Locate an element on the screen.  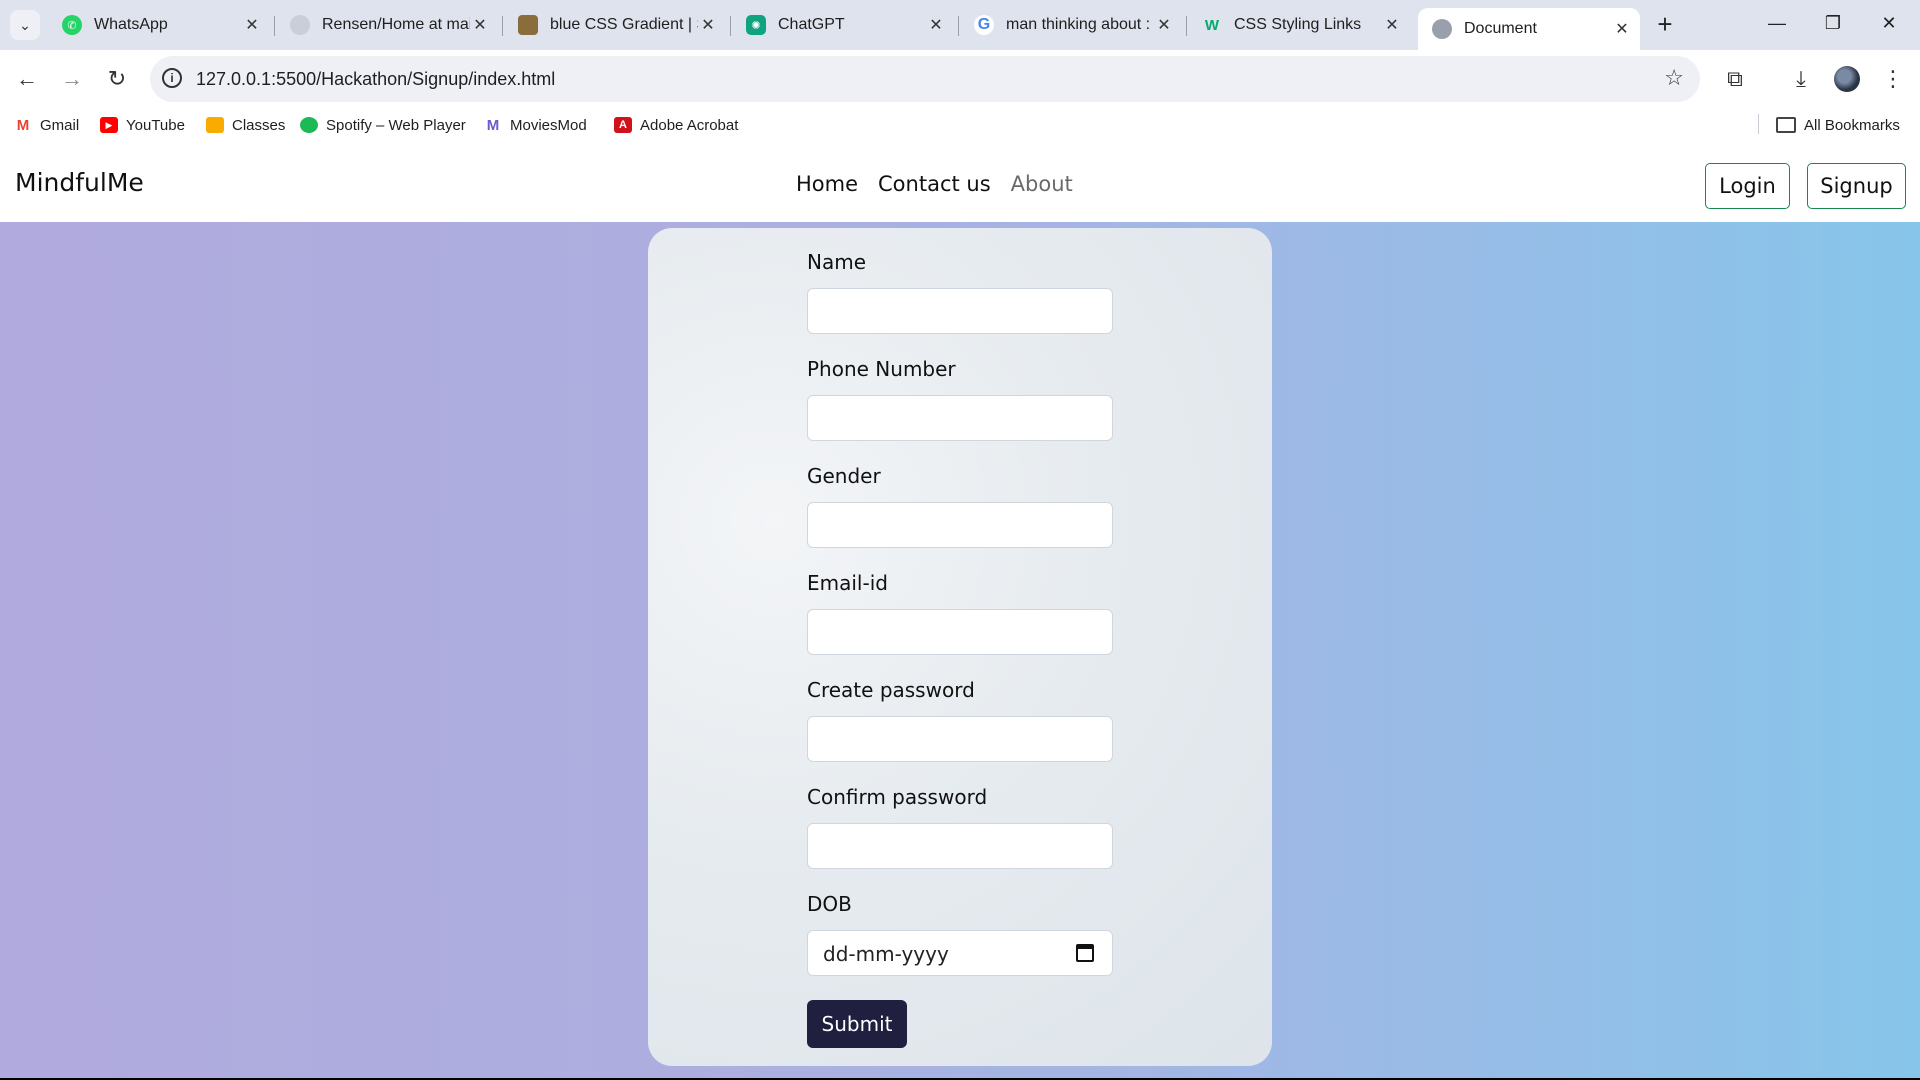
extensions-icon: ⧉ is located at coordinates (1735, 79).